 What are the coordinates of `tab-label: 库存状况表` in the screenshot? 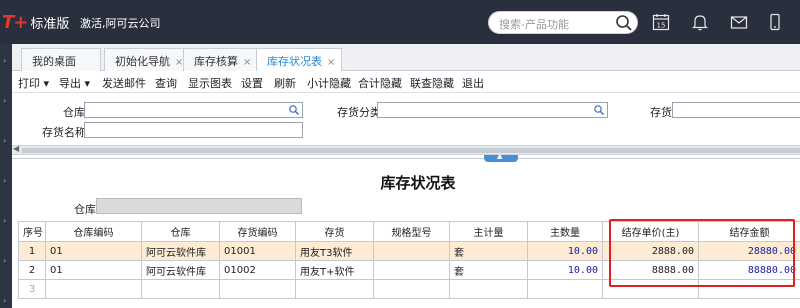 It's located at (294, 61).